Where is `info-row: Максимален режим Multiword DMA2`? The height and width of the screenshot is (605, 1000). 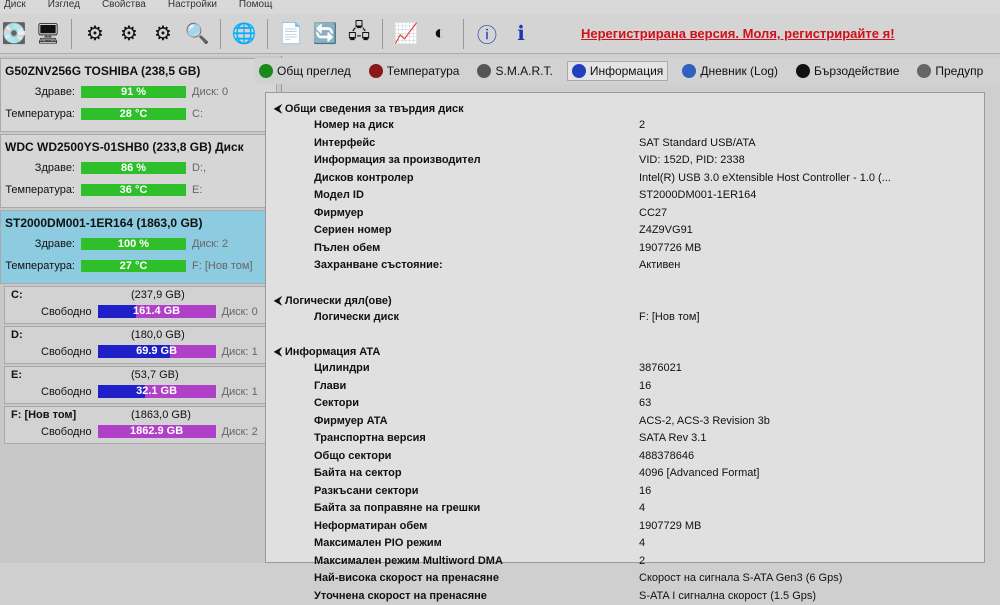 info-row: Максимален режим Multiword DMA2 is located at coordinates (625, 562).